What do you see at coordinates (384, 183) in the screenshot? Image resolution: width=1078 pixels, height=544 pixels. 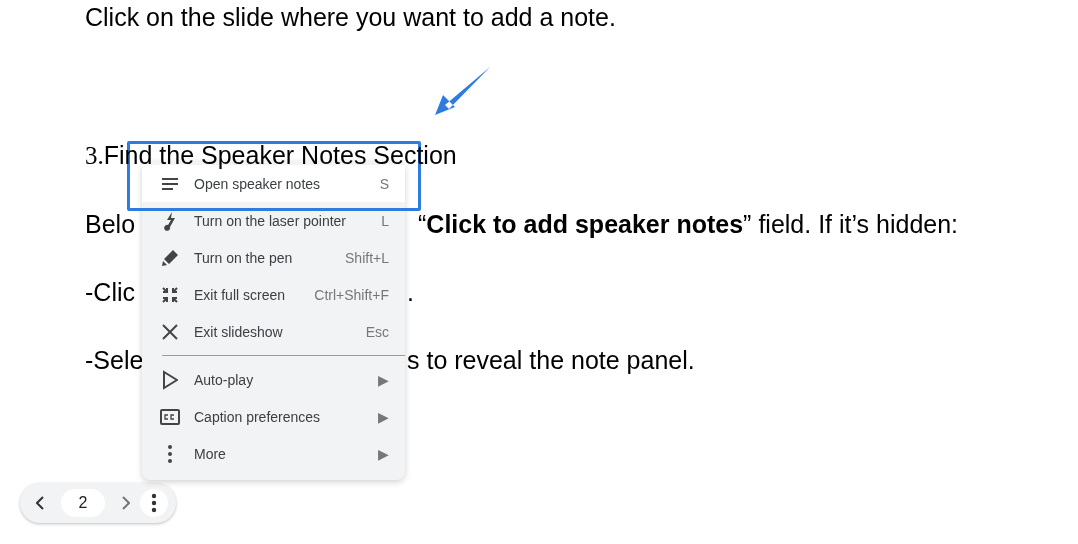 I see `shortcut: S` at bounding box center [384, 183].